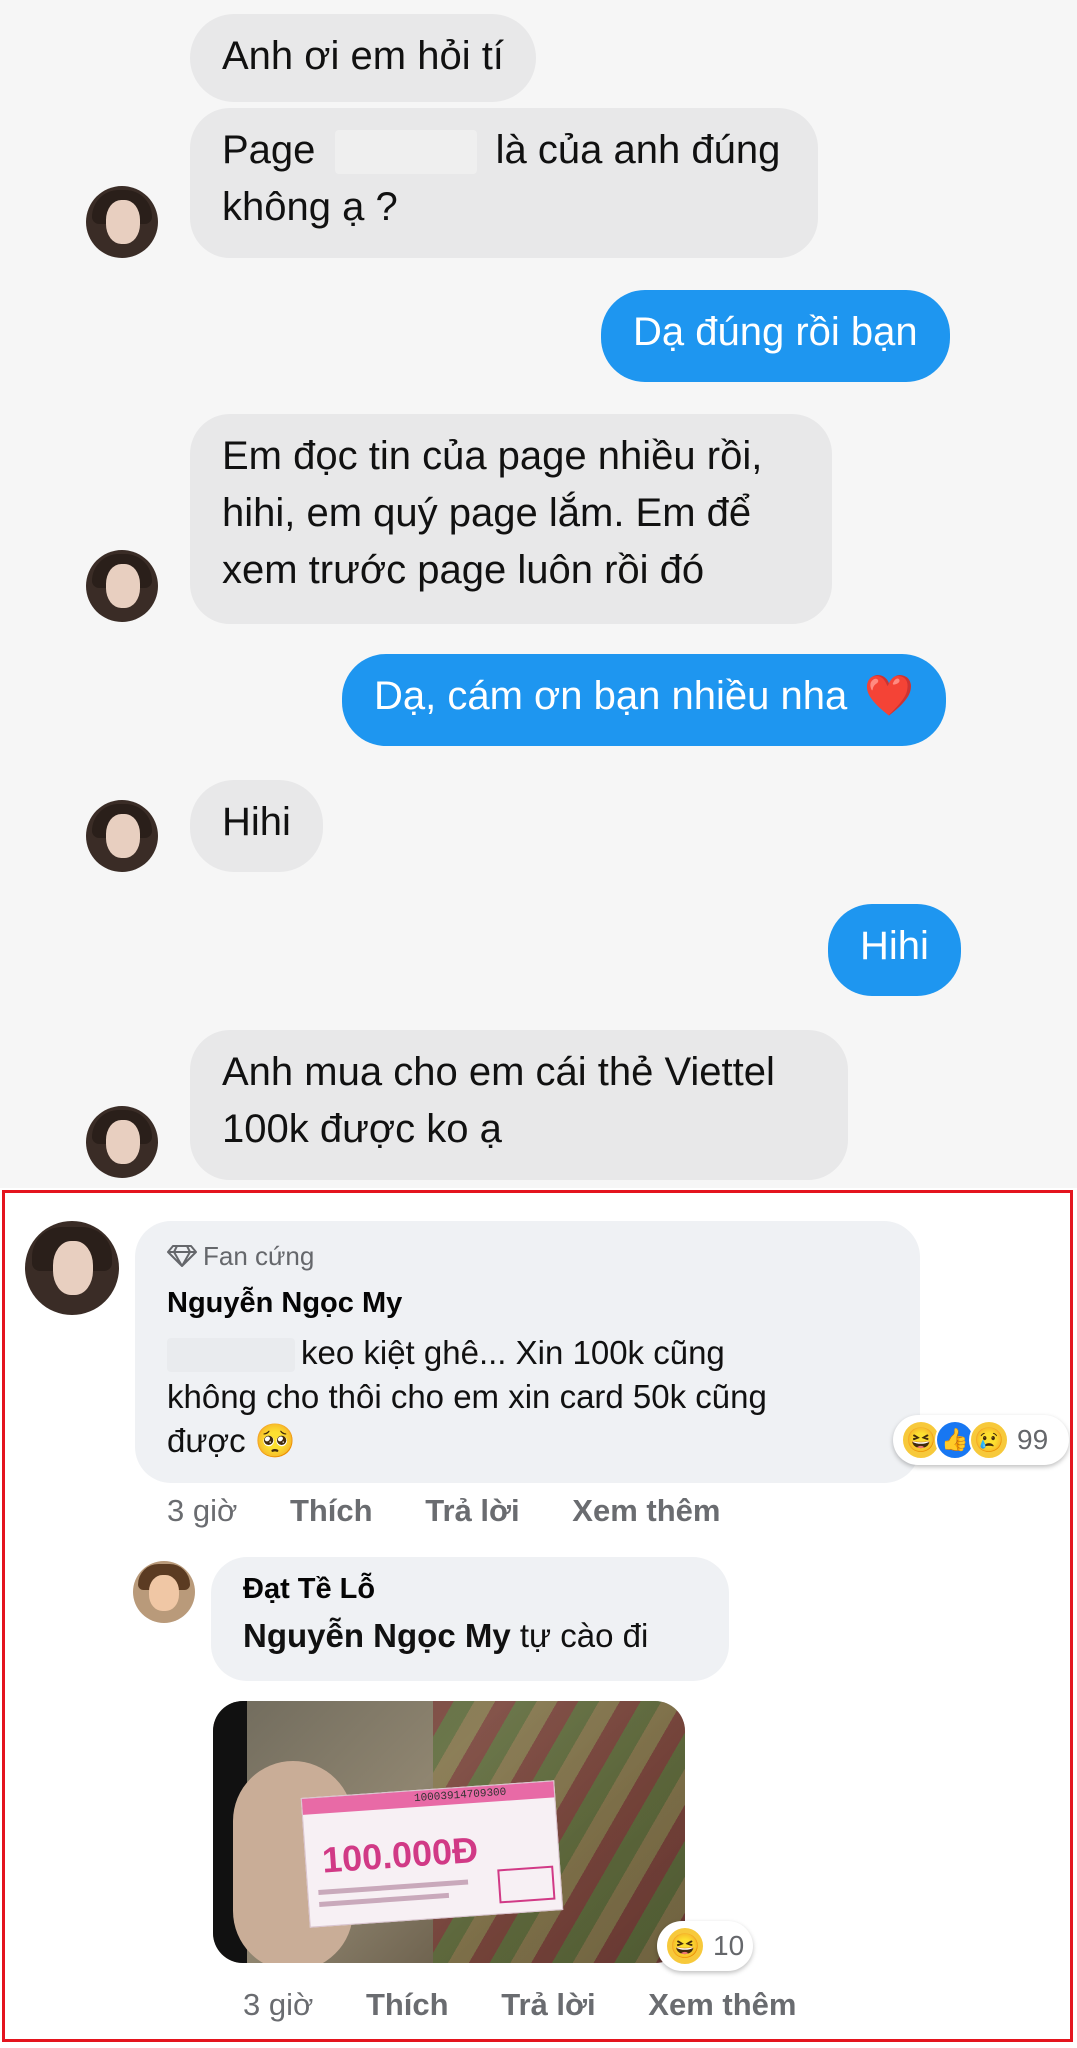 The image size is (1077, 2048). I want to click on sad-icon: 😢, so click(989, 1440).